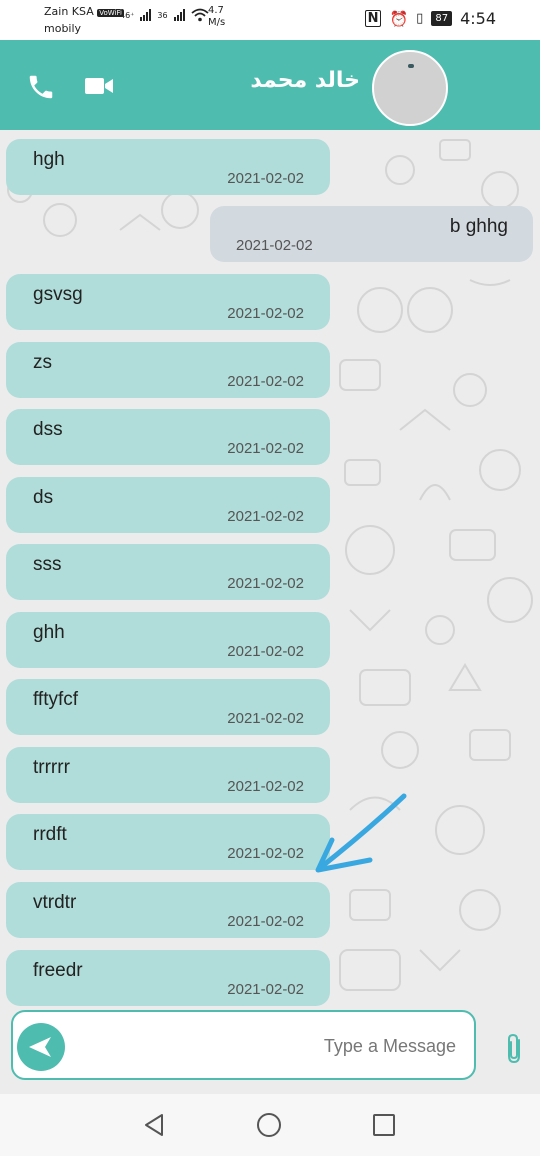 The width and height of the screenshot is (540, 1156). I want to click on message-input-placeholder: Type a Message, so click(389, 1046).